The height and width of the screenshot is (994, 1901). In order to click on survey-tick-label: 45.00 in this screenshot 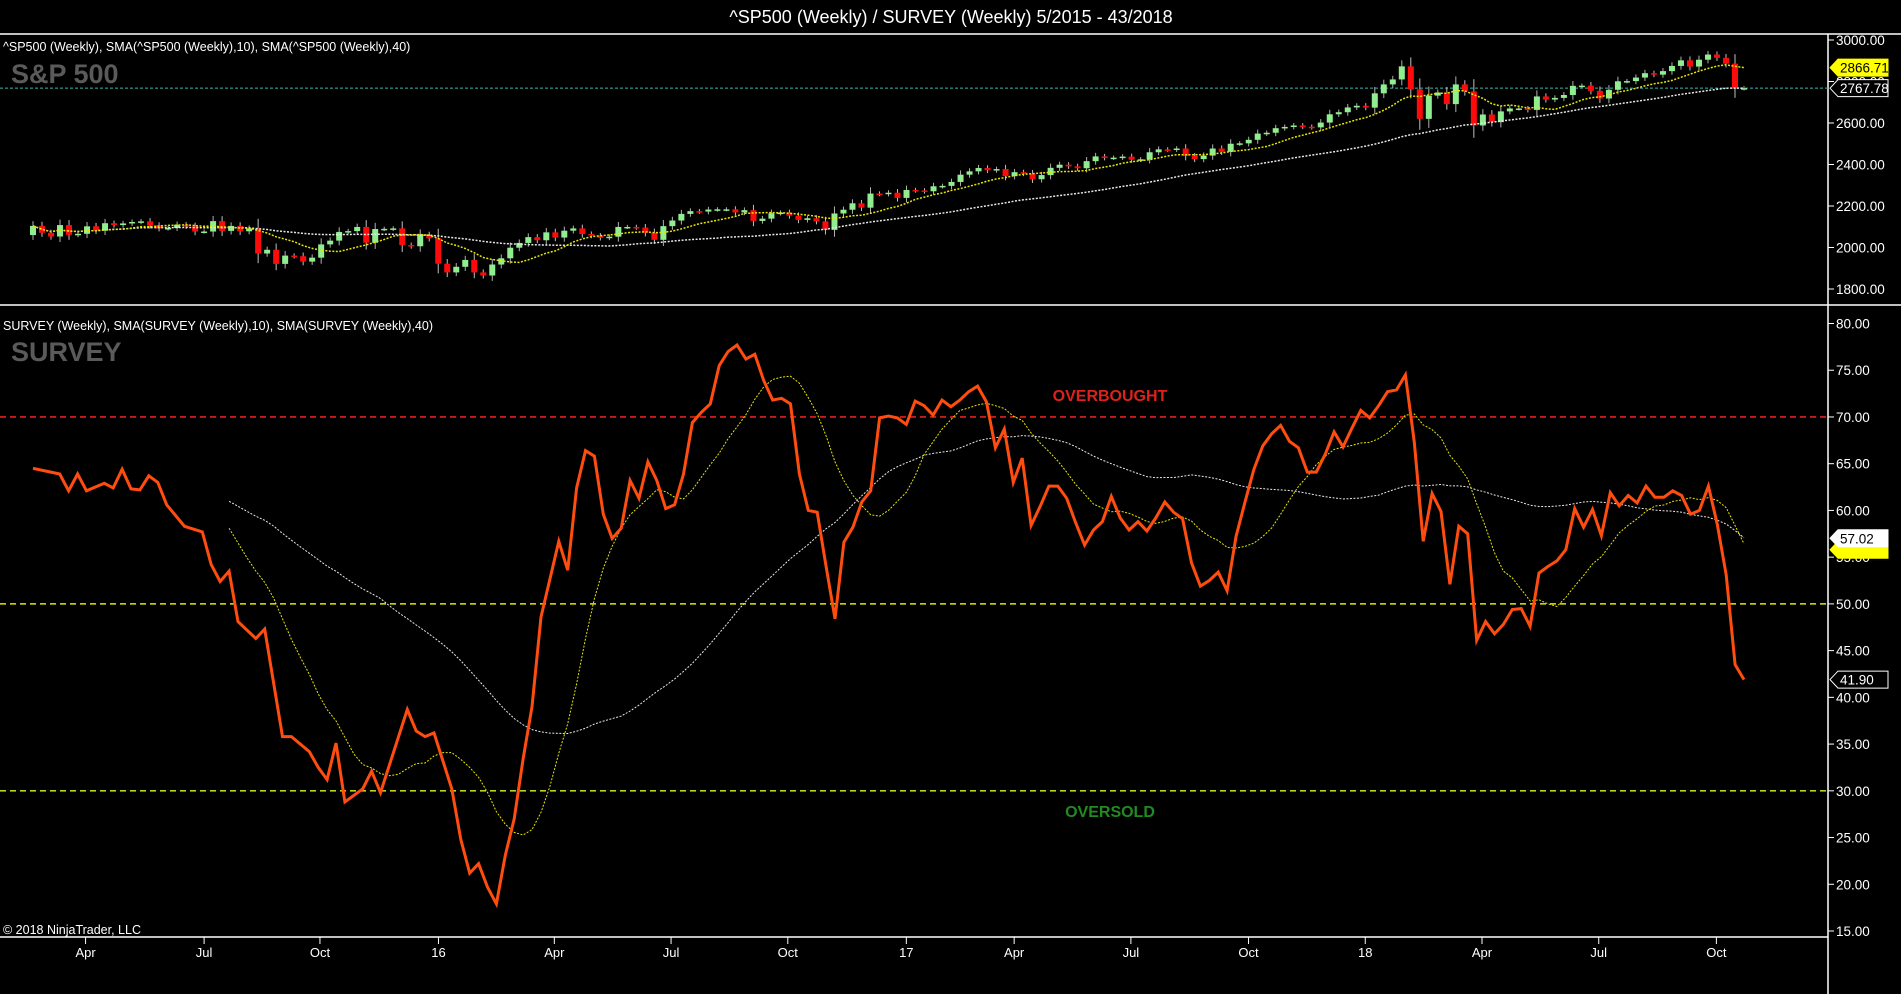, I will do `click(1853, 651)`.